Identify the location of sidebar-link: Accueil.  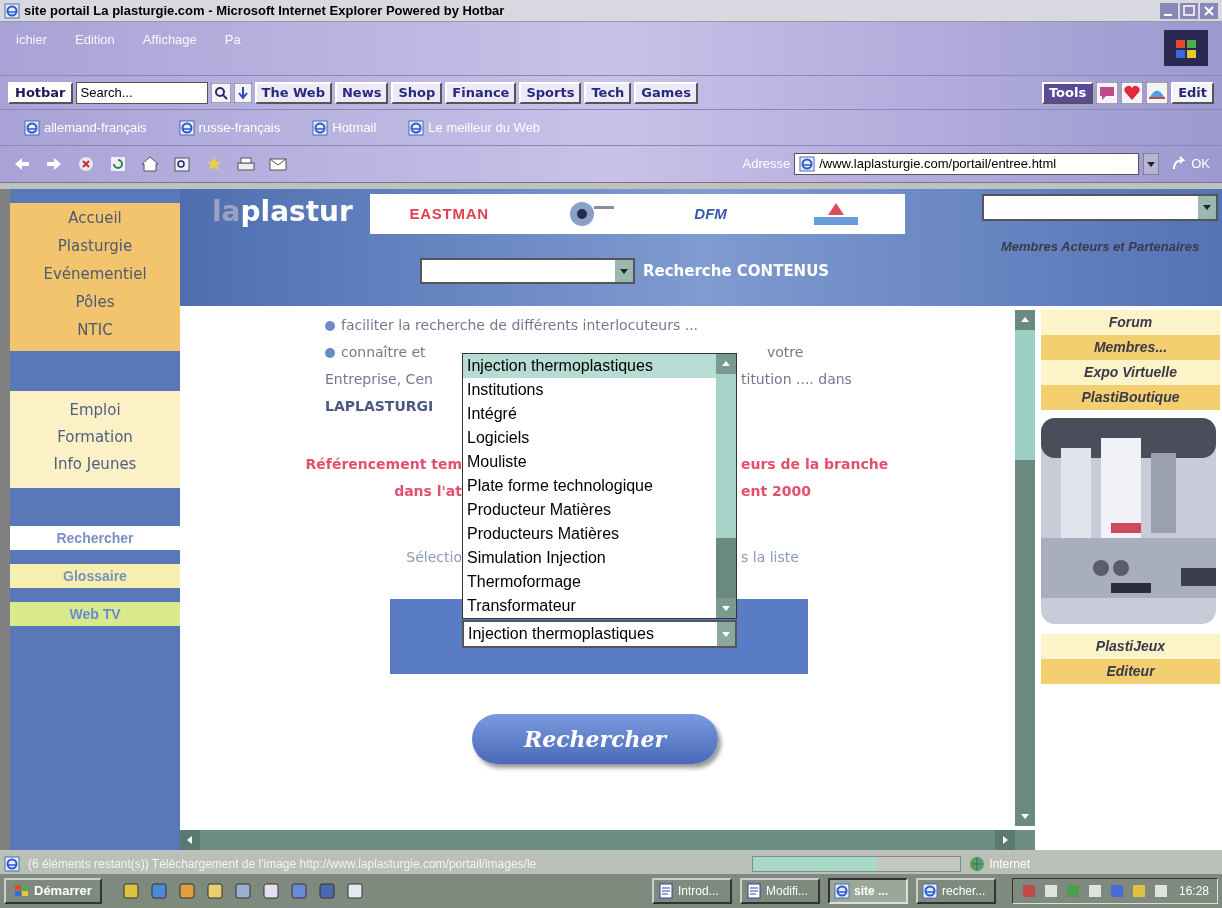
(95, 221).